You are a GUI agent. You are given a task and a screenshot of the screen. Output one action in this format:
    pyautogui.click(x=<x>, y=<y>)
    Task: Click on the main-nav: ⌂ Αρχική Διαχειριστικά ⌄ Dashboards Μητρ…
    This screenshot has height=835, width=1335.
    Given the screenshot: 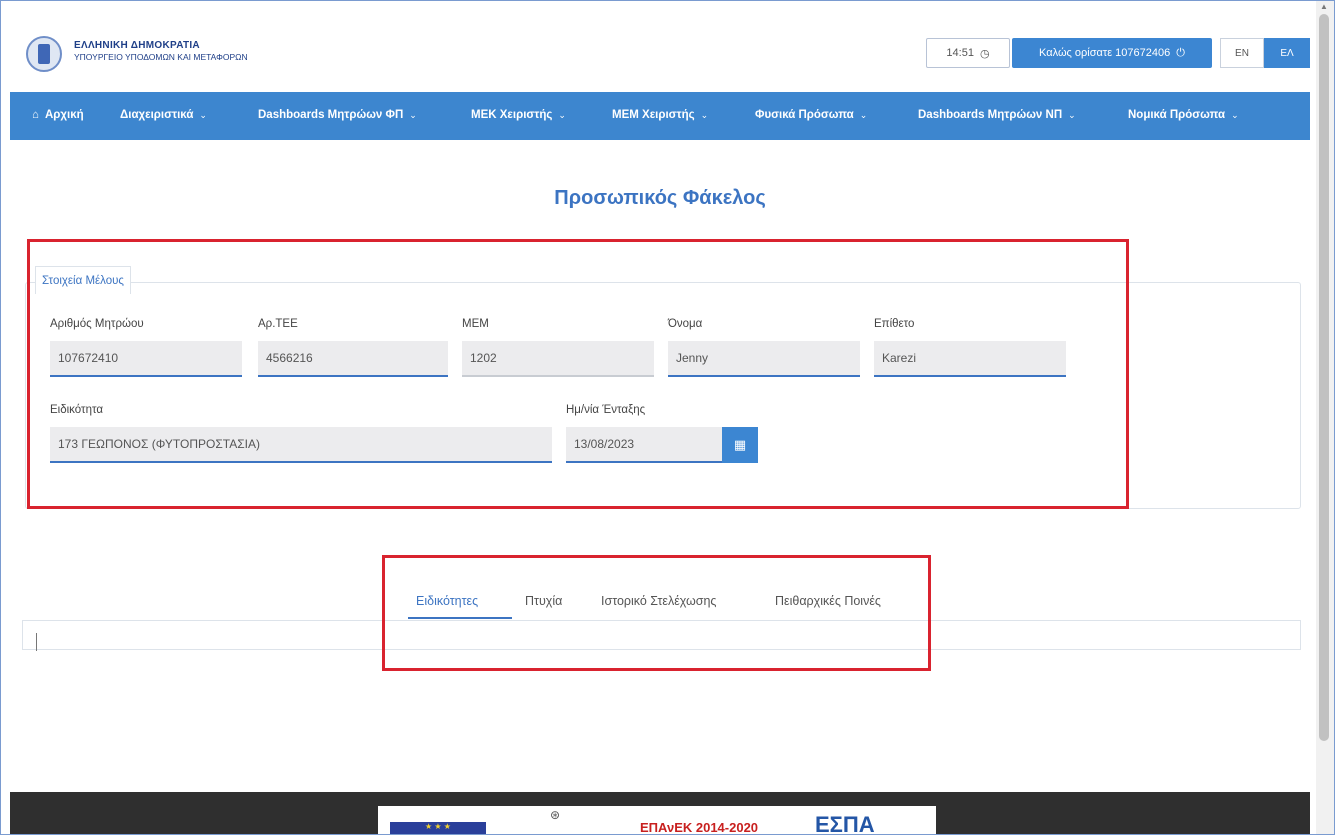 What is the action you would take?
    pyautogui.click(x=660, y=116)
    